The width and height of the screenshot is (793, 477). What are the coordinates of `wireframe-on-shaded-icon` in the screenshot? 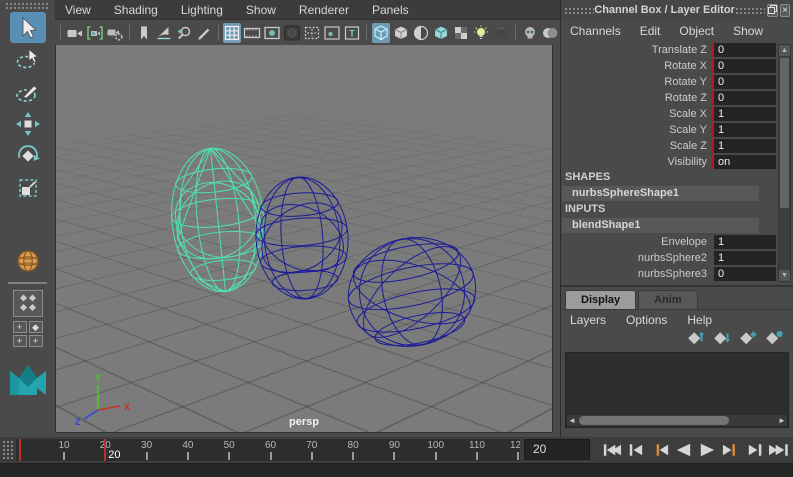 It's located at (421, 33).